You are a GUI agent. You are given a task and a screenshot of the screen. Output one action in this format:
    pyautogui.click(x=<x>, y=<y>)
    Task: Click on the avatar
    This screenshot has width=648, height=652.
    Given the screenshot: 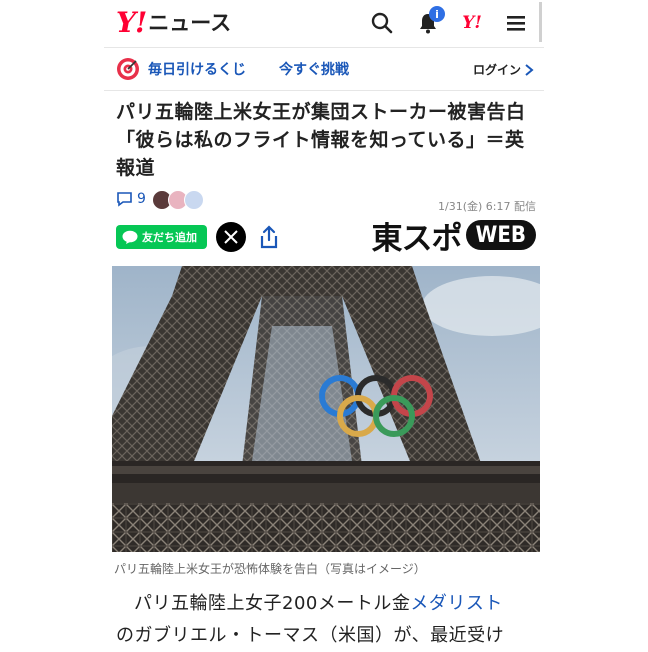 What is the action you would take?
    pyautogui.click(x=194, y=200)
    